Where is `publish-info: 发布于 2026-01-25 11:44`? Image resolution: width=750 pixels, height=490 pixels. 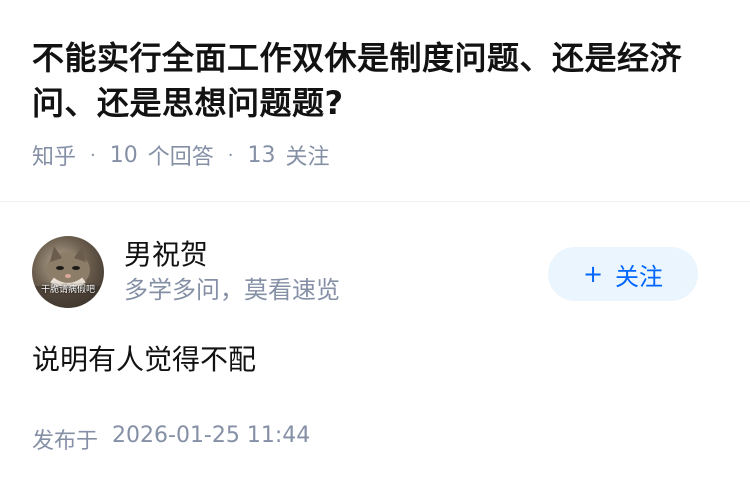
publish-info: 发布于 2026-01-25 11:44 is located at coordinates (171, 439).